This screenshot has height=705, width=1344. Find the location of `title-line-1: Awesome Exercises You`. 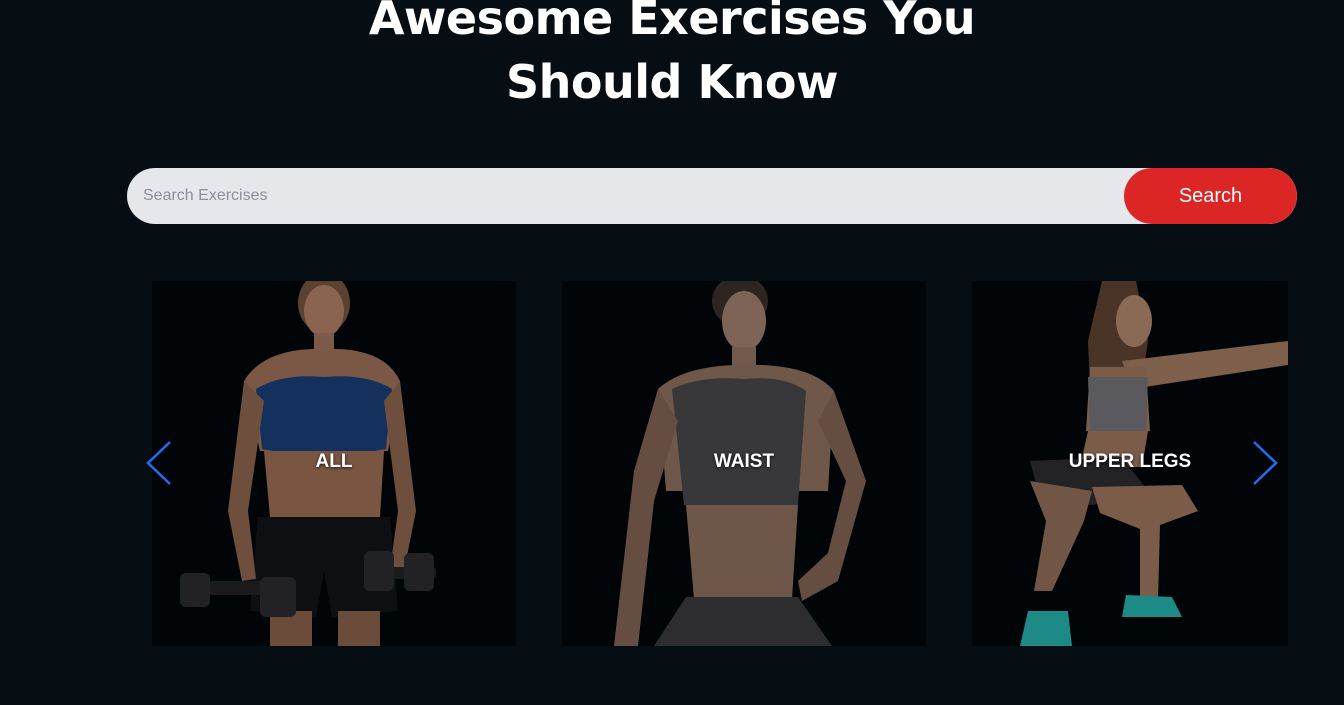

title-line-1: Awesome Exercises You is located at coordinates (672, 22).